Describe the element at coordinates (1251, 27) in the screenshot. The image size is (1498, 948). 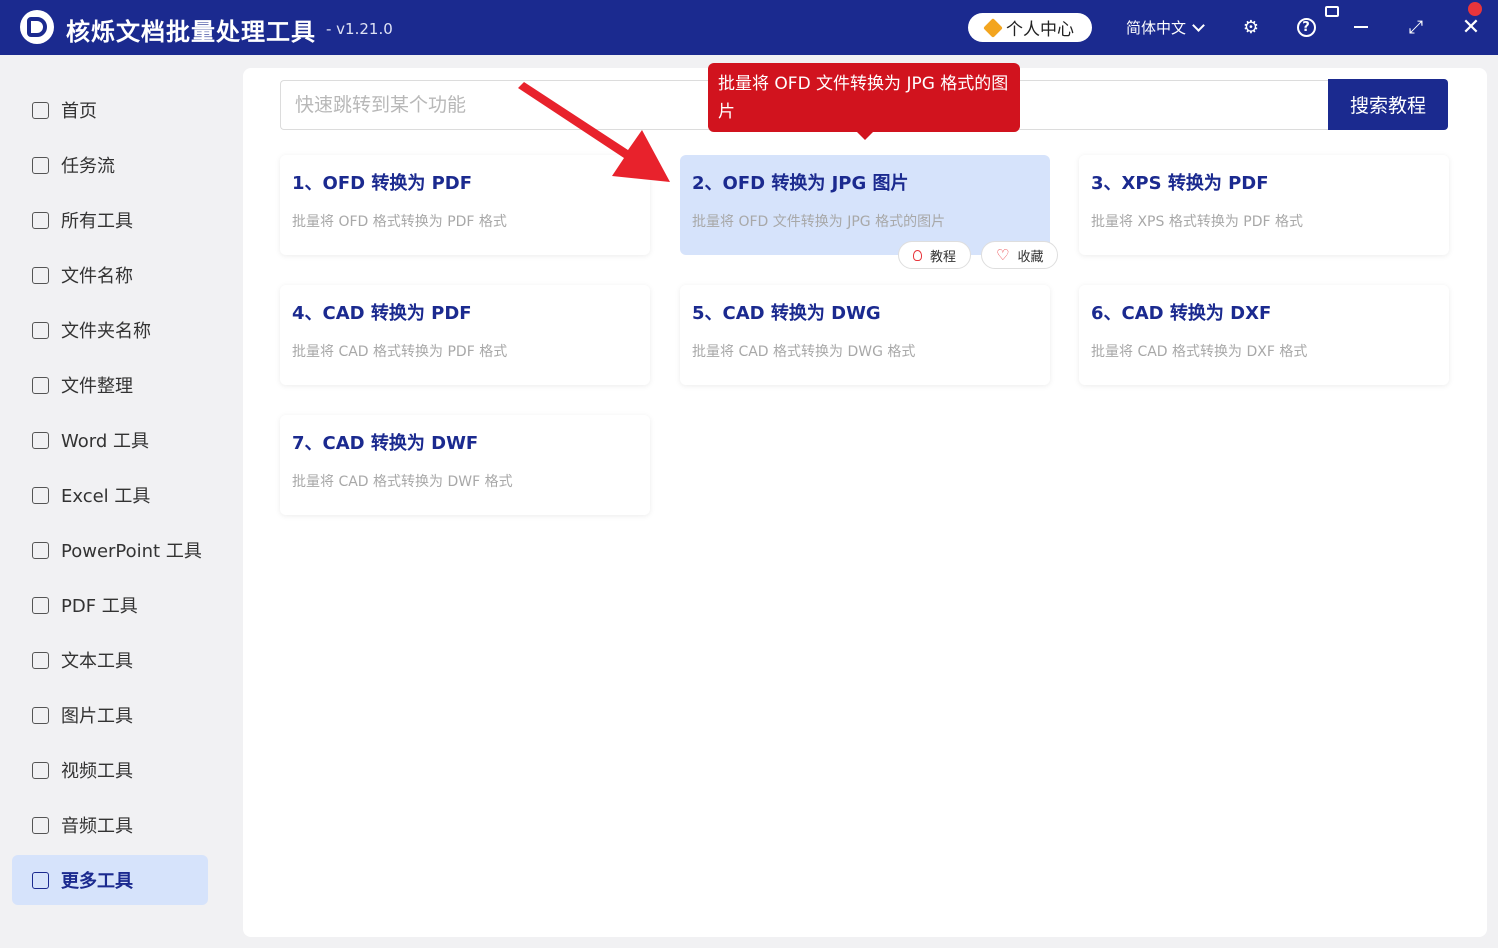
I see `gear-icon: ⚙` at that location.